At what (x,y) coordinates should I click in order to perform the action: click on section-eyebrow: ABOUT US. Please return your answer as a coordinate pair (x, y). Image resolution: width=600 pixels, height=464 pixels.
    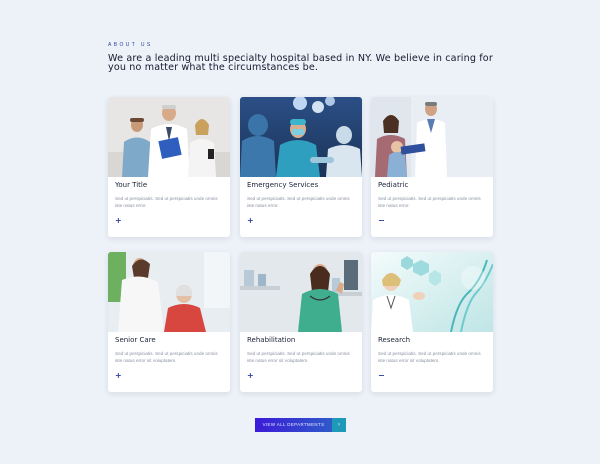
    Looking at the image, I should click on (130, 45).